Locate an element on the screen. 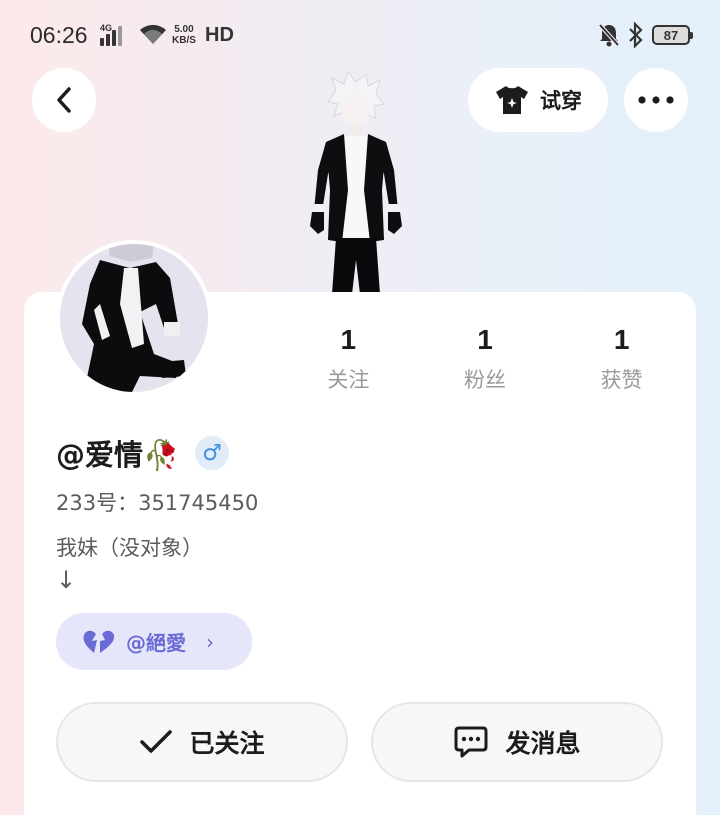 The height and width of the screenshot is (815, 720). send-message-button: 发消息 is located at coordinates (517, 742).